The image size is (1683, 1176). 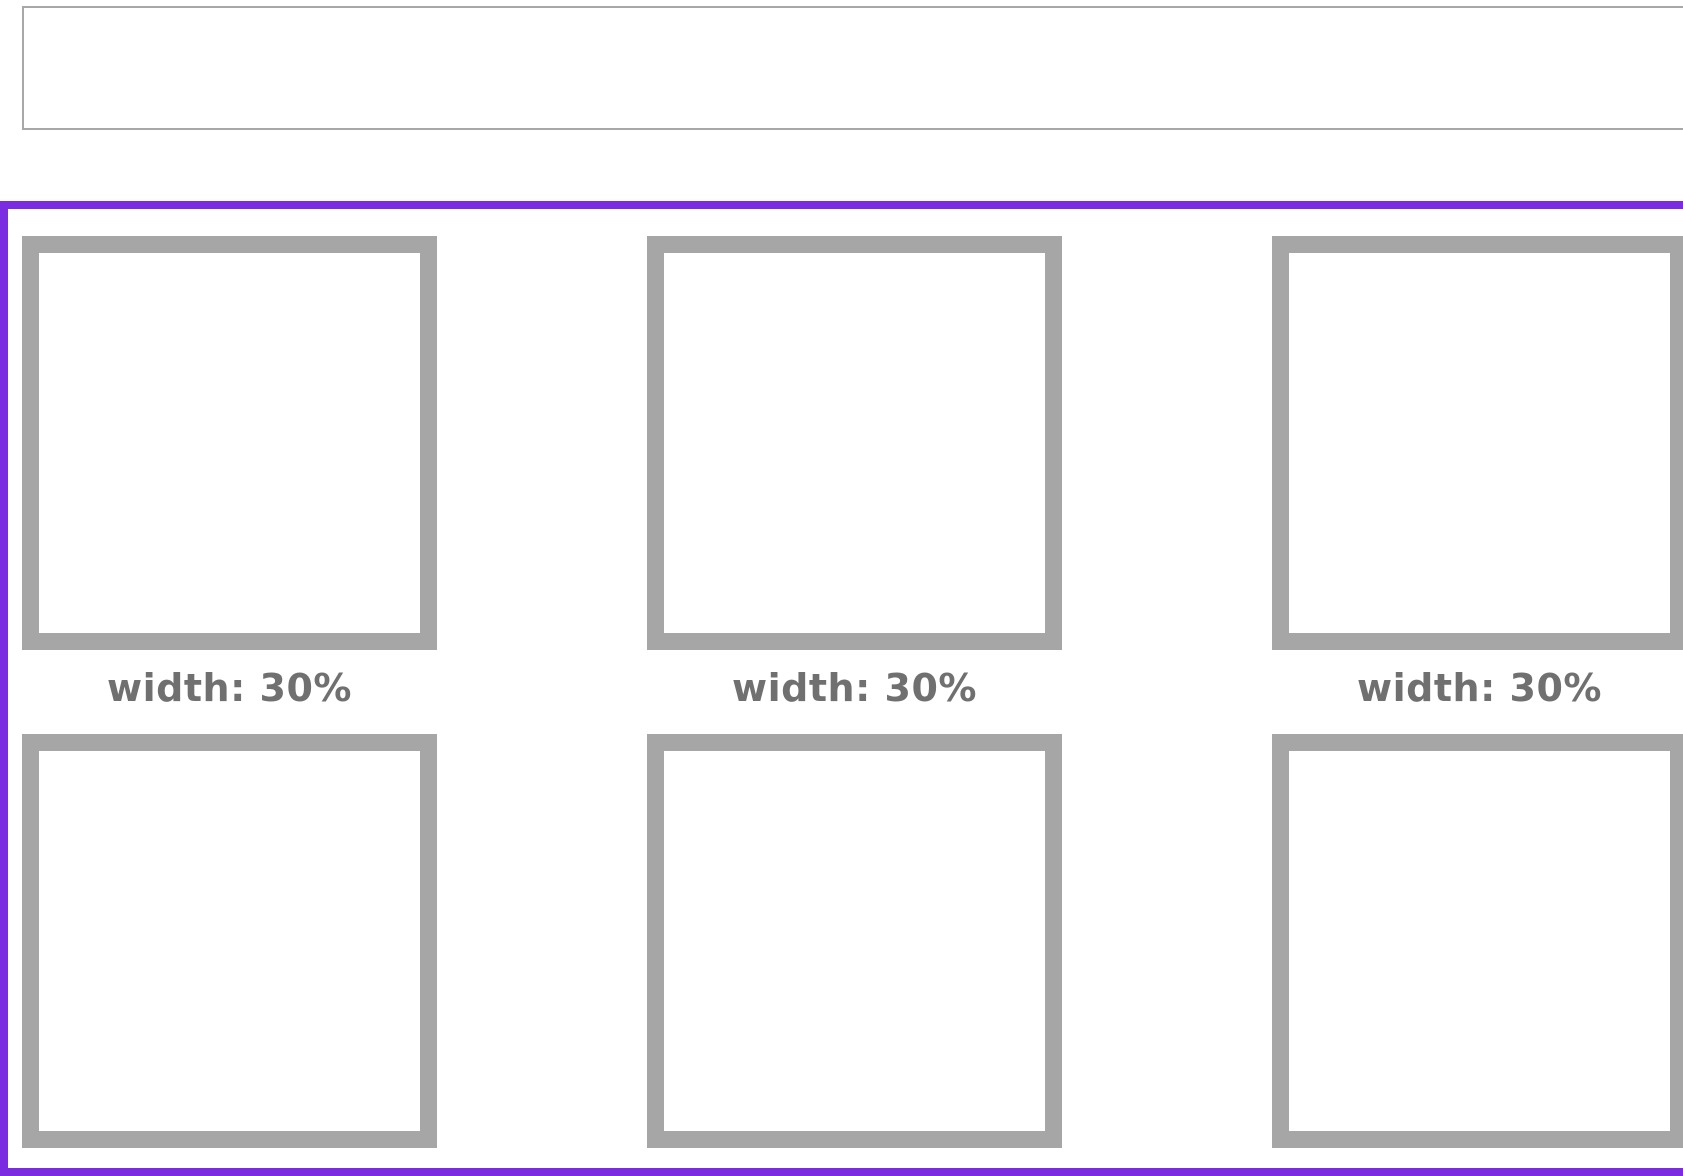 I want to click on box-caption-2: width: 30%, so click(x=854, y=688).